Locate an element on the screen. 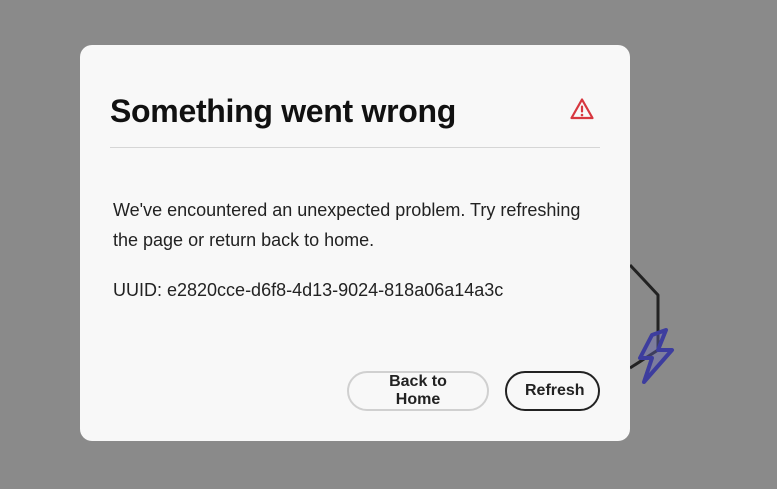 The width and height of the screenshot is (777, 489). dialog-header: Something went wrong is located at coordinates (355, 117).